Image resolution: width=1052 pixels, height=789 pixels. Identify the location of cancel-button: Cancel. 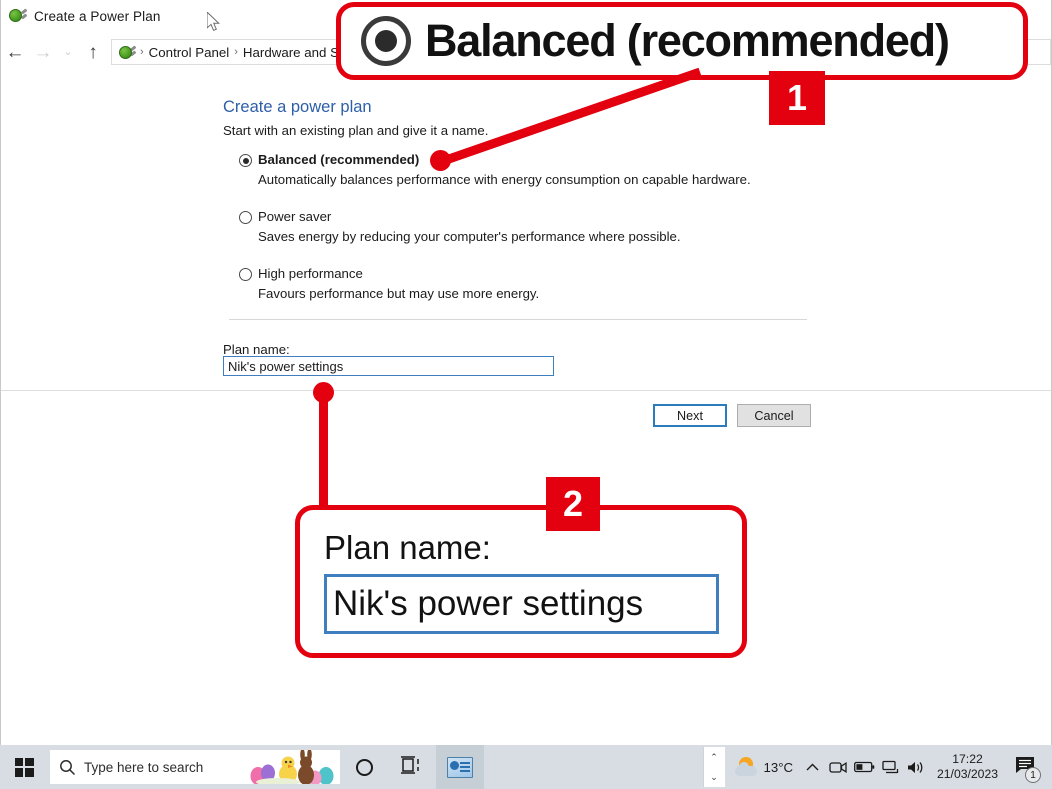
(774, 415).